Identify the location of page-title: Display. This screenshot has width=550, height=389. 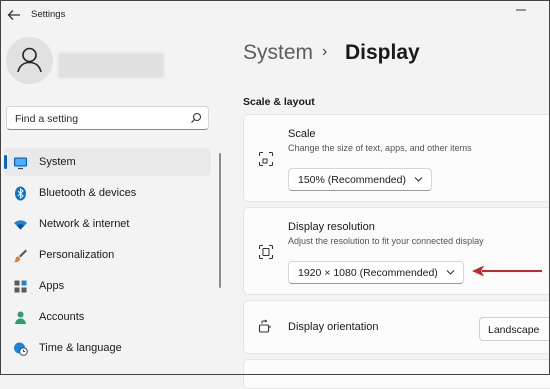
(382, 52).